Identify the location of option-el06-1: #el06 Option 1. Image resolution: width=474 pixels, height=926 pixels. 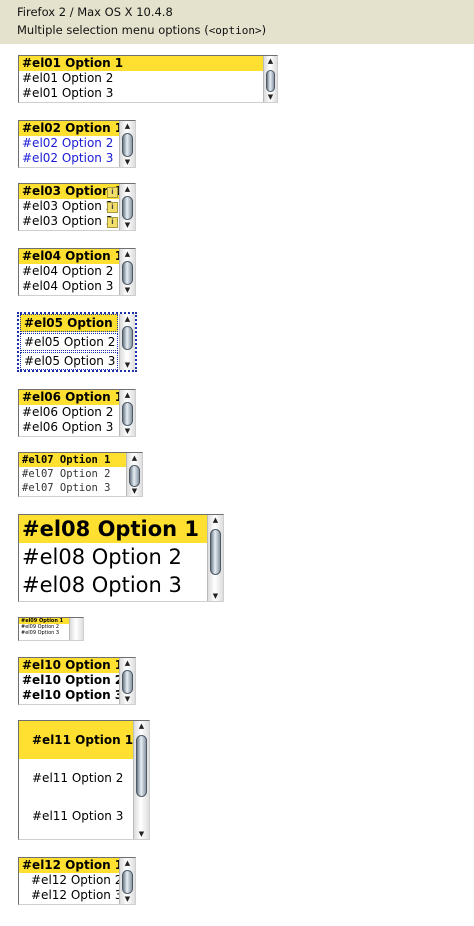
(69, 397).